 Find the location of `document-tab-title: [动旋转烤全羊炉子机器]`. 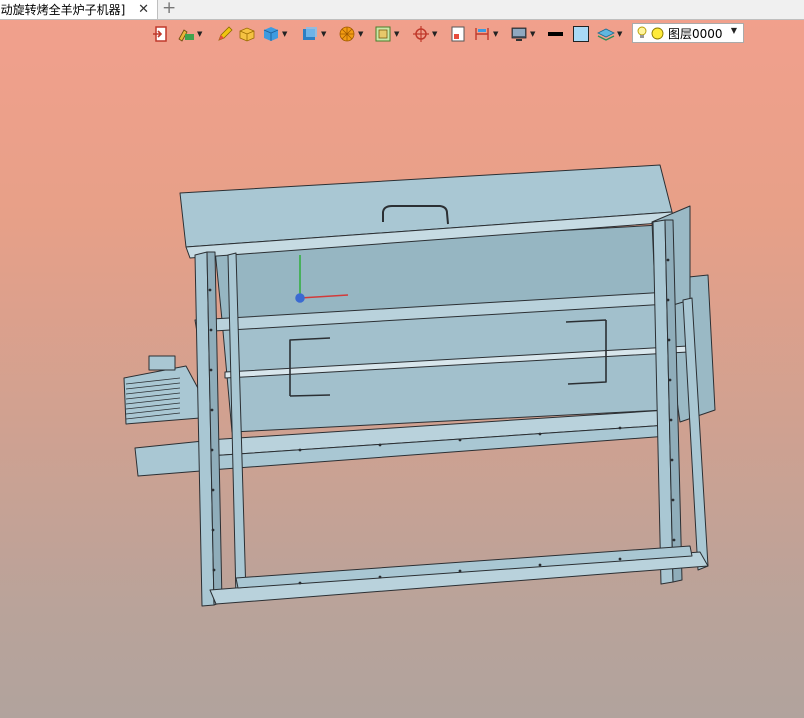

document-tab-title: [动旋转烤全羊炉子机器] is located at coordinates (63, 10).